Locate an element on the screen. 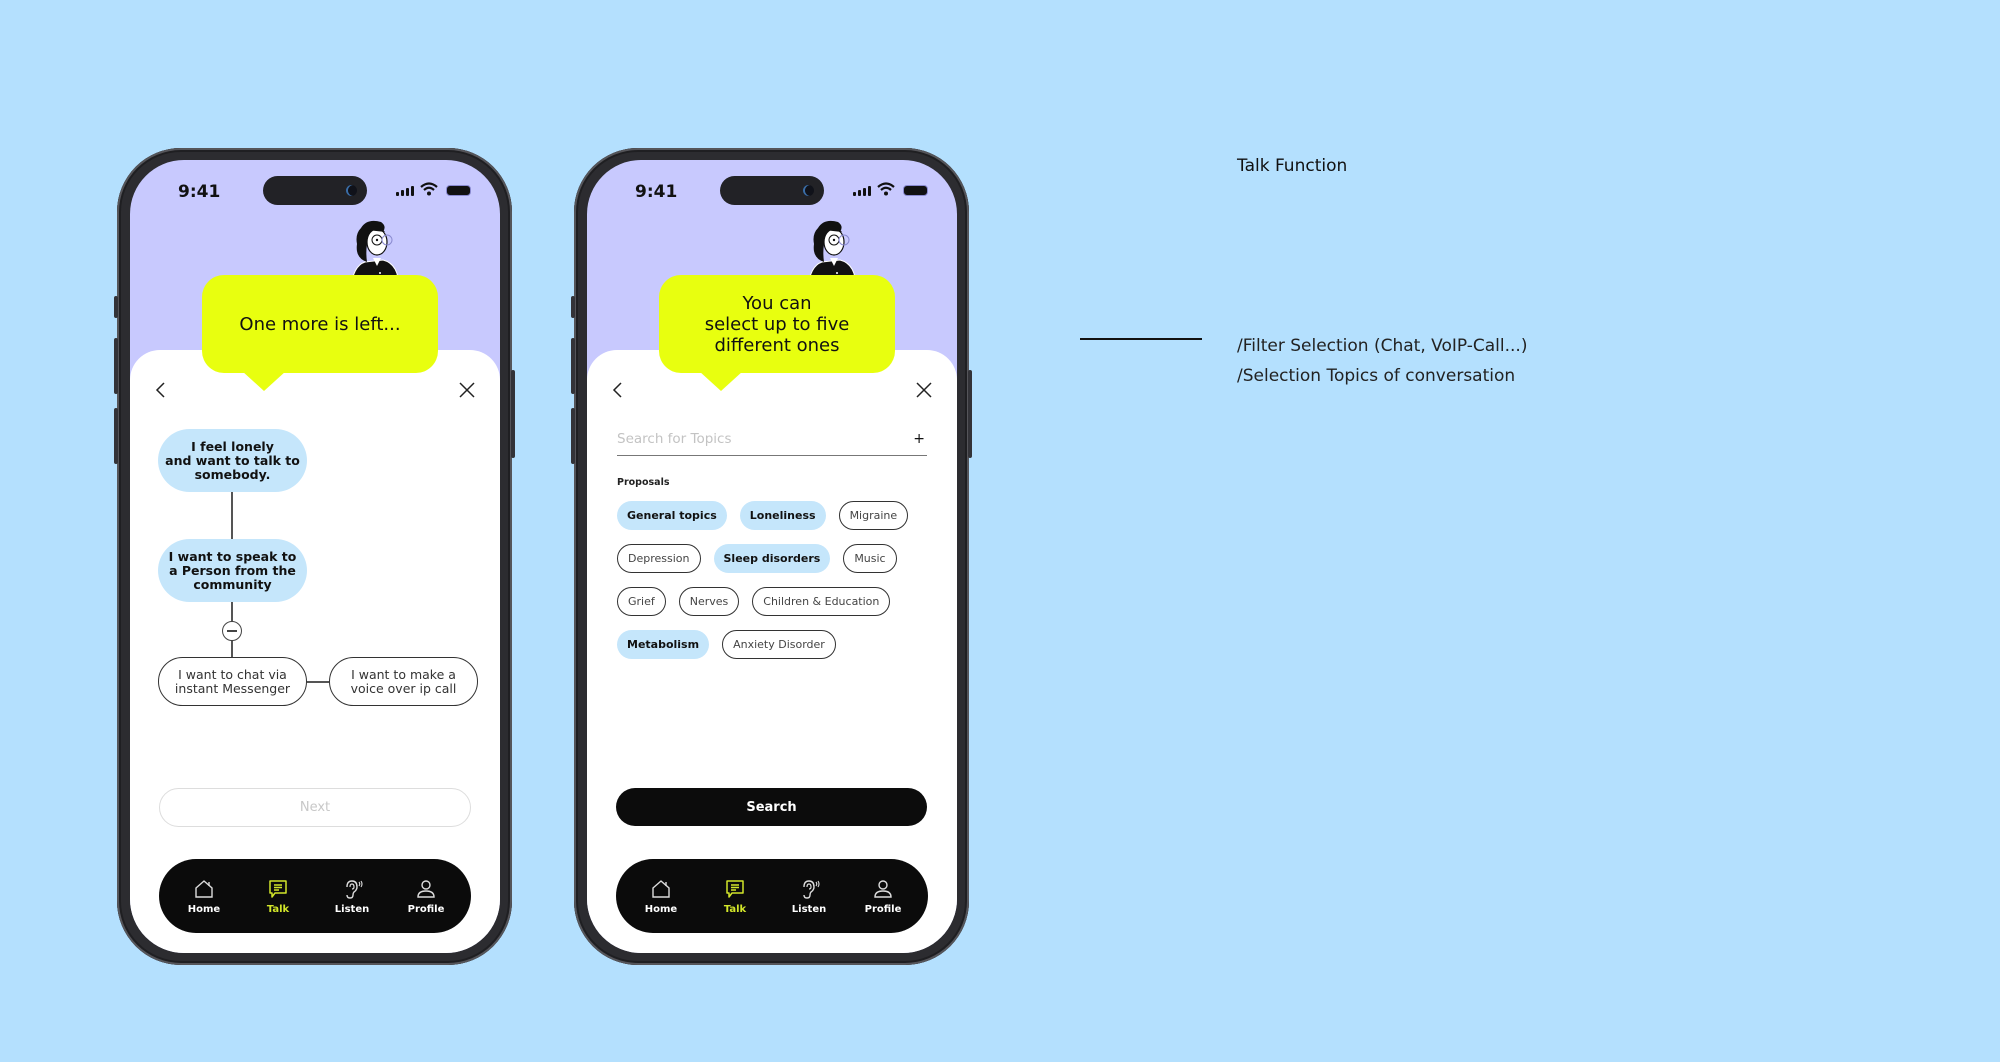 Image resolution: width=2000 pixels, height=1062 pixels. add-topic-plus-icon: + is located at coordinates (919, 439).